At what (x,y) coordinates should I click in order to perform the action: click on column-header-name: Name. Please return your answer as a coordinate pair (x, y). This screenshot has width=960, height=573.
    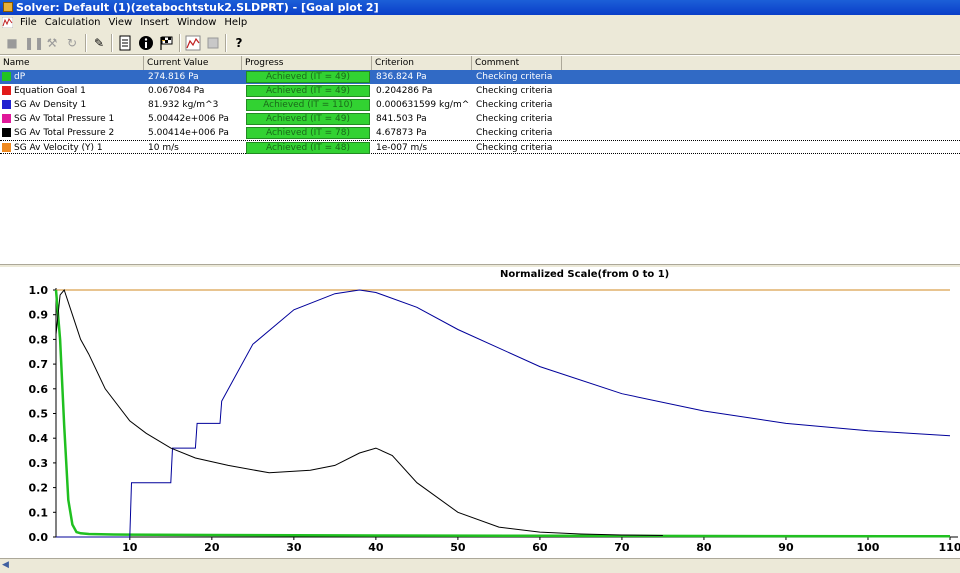
    Looking at the image, I should click on (72, 63).